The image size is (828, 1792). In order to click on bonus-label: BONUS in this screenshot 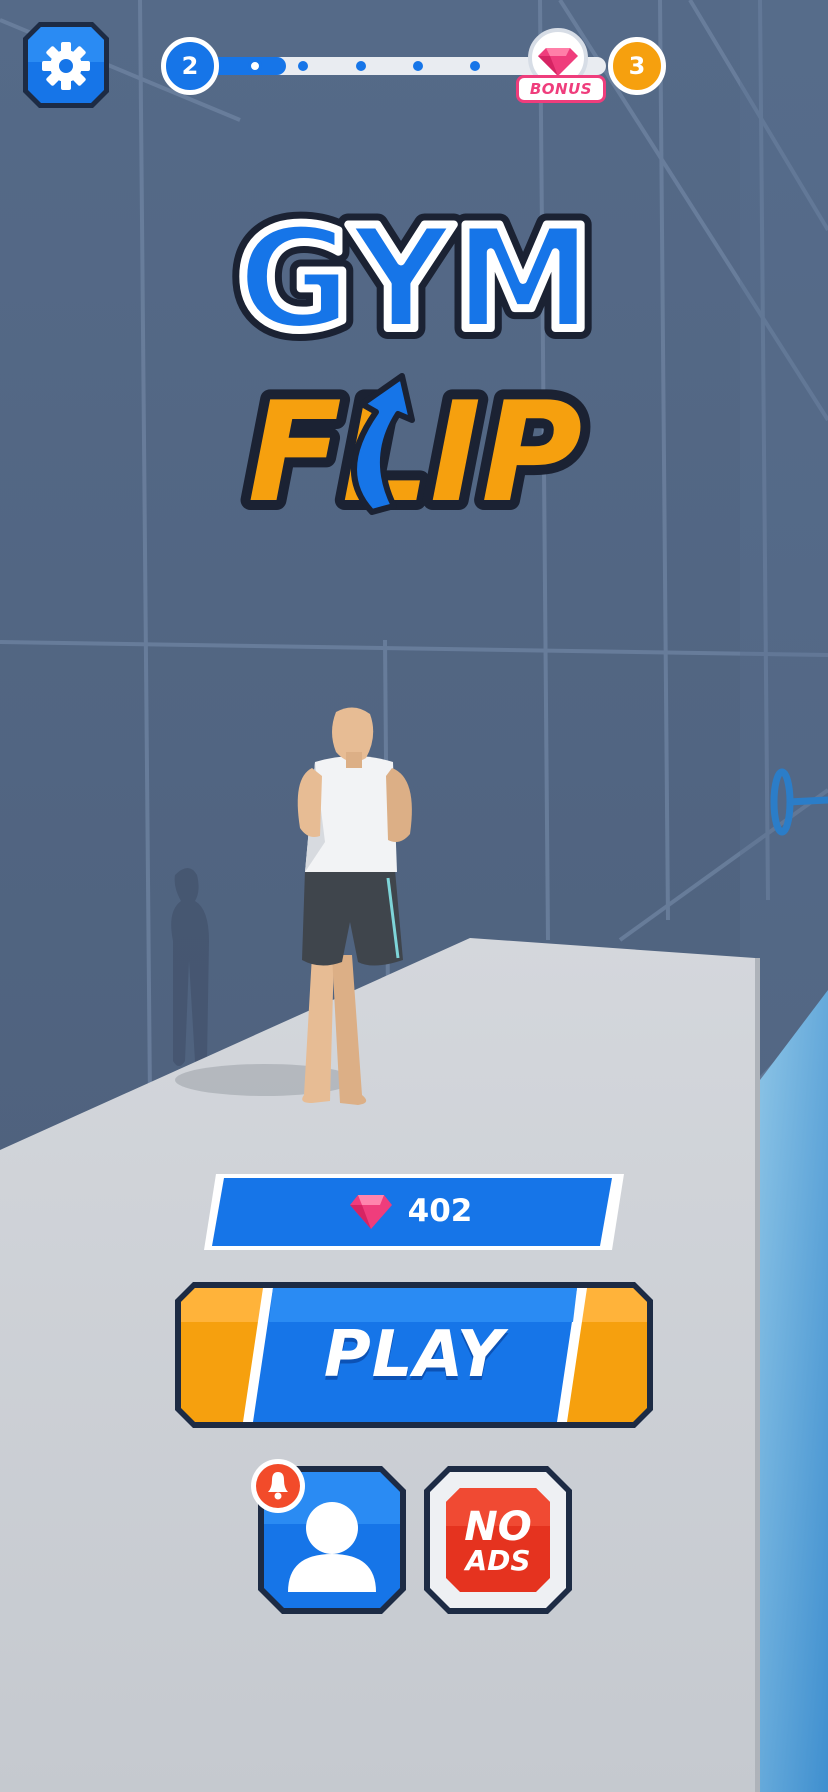, I will do `click(561, 89)`.